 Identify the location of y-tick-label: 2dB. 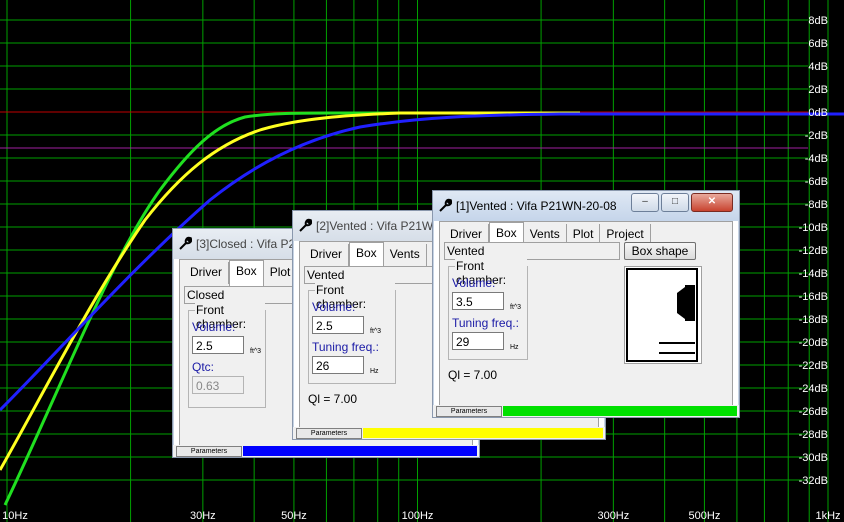
(818, 90).